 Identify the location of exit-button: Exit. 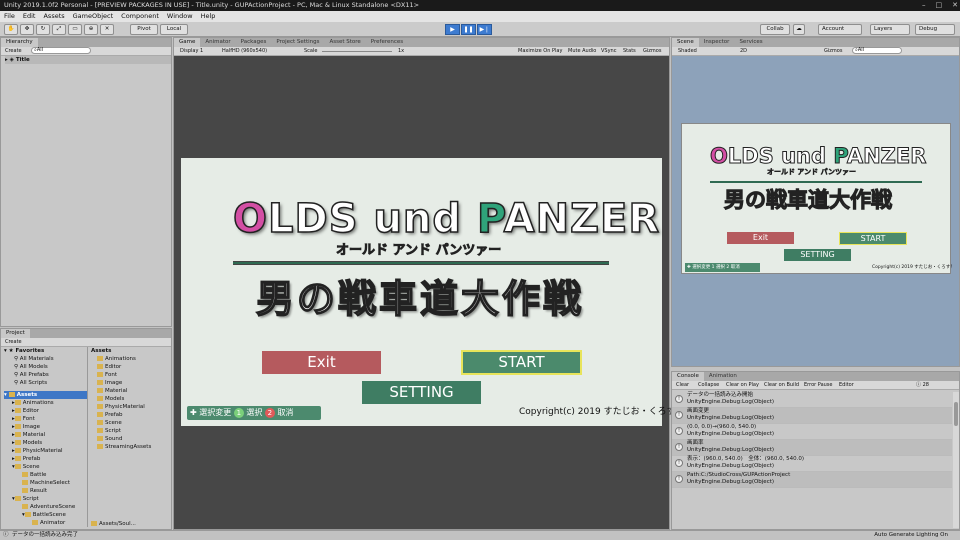
(321, 362).